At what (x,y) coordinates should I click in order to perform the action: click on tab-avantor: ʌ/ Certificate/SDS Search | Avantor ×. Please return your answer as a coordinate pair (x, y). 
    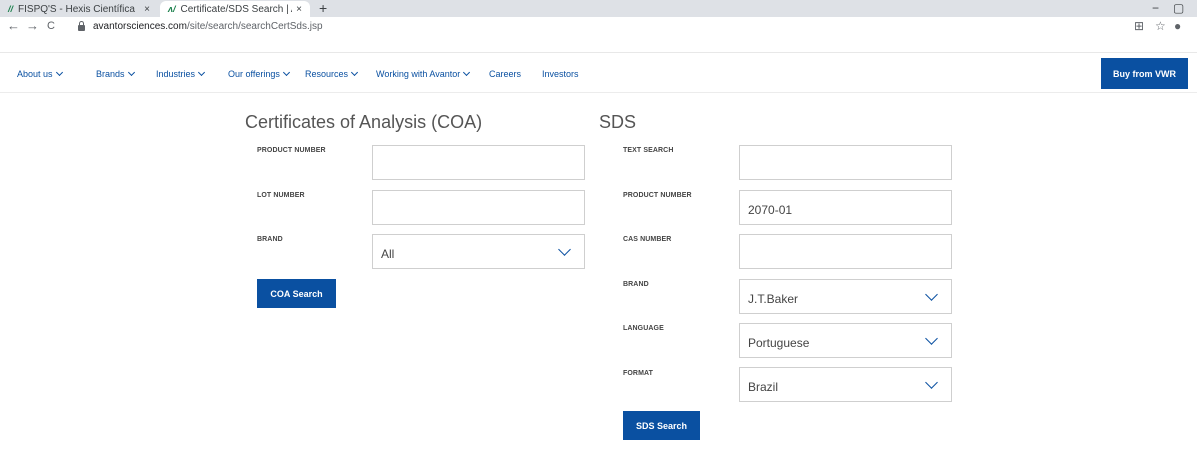
    Looking at the image, I should click on (235, 9).